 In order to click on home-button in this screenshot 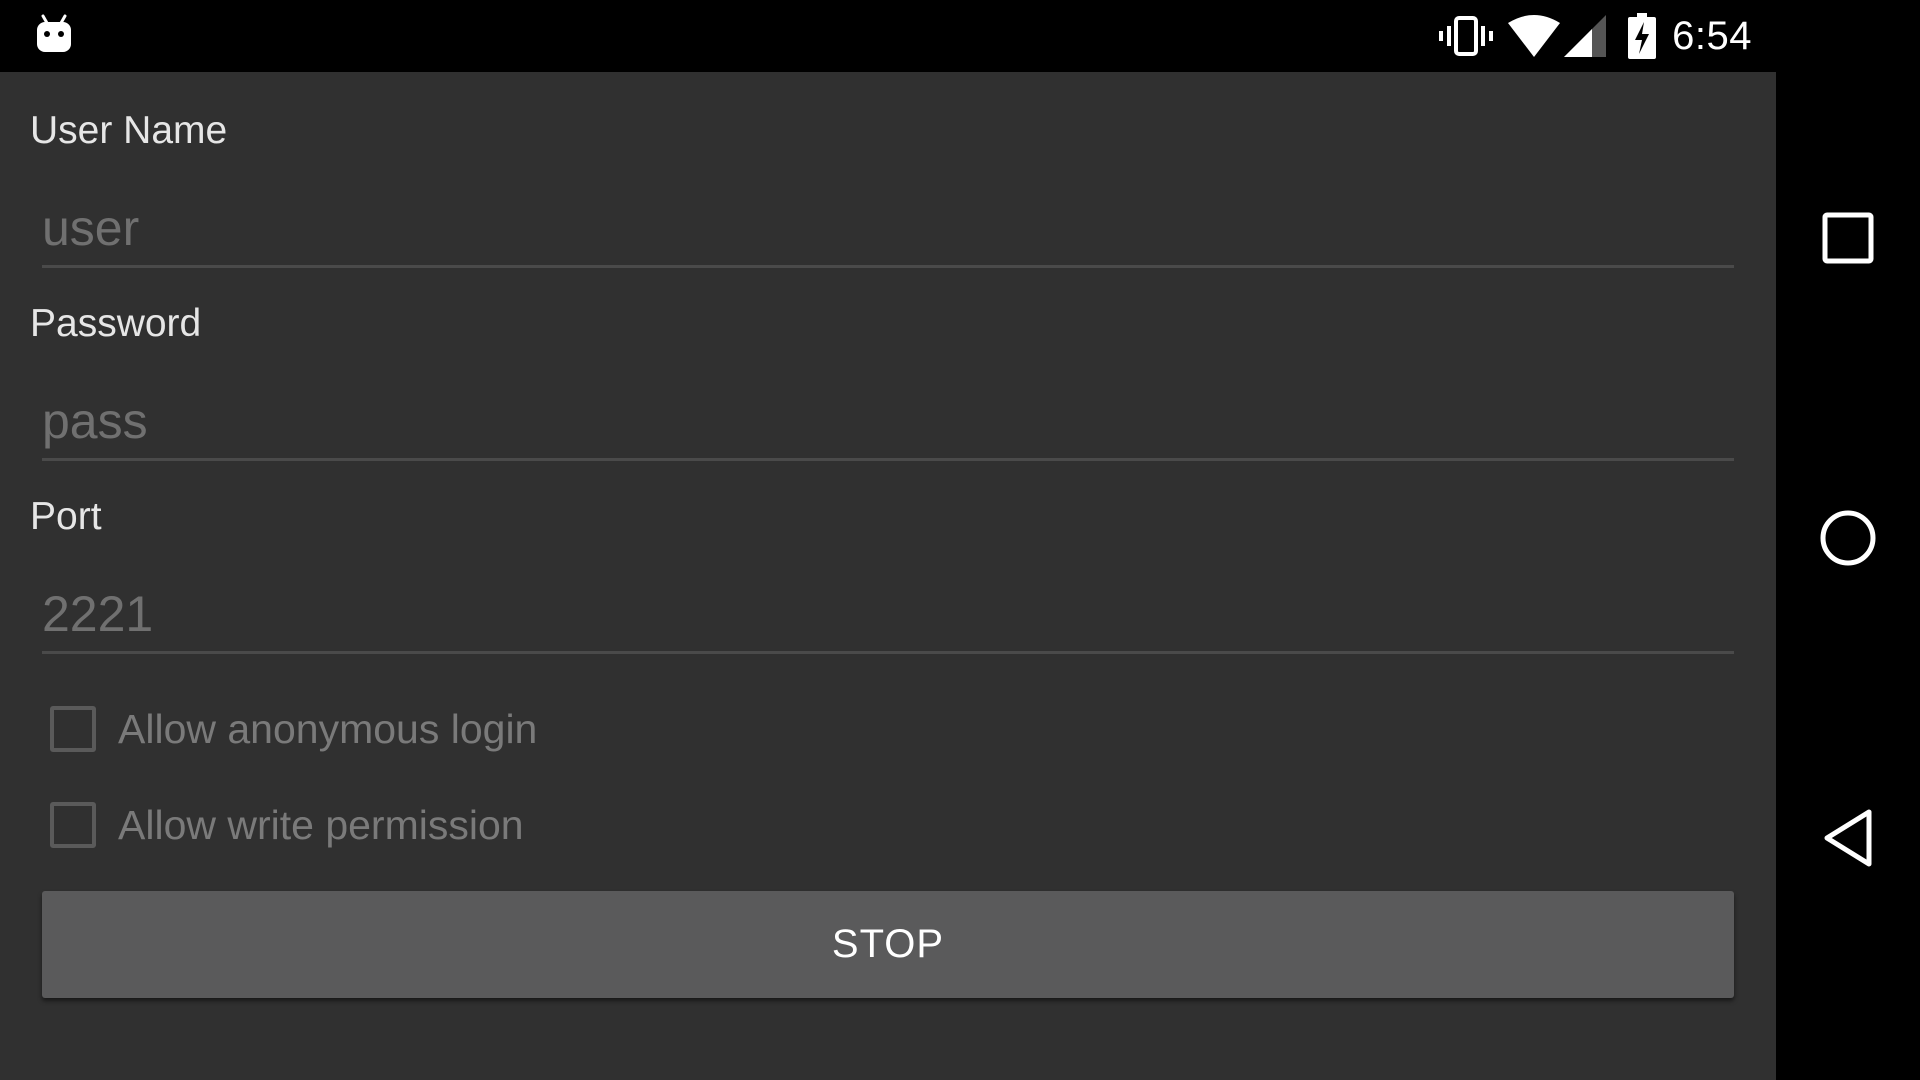, I will do `click(1848, 540)`.